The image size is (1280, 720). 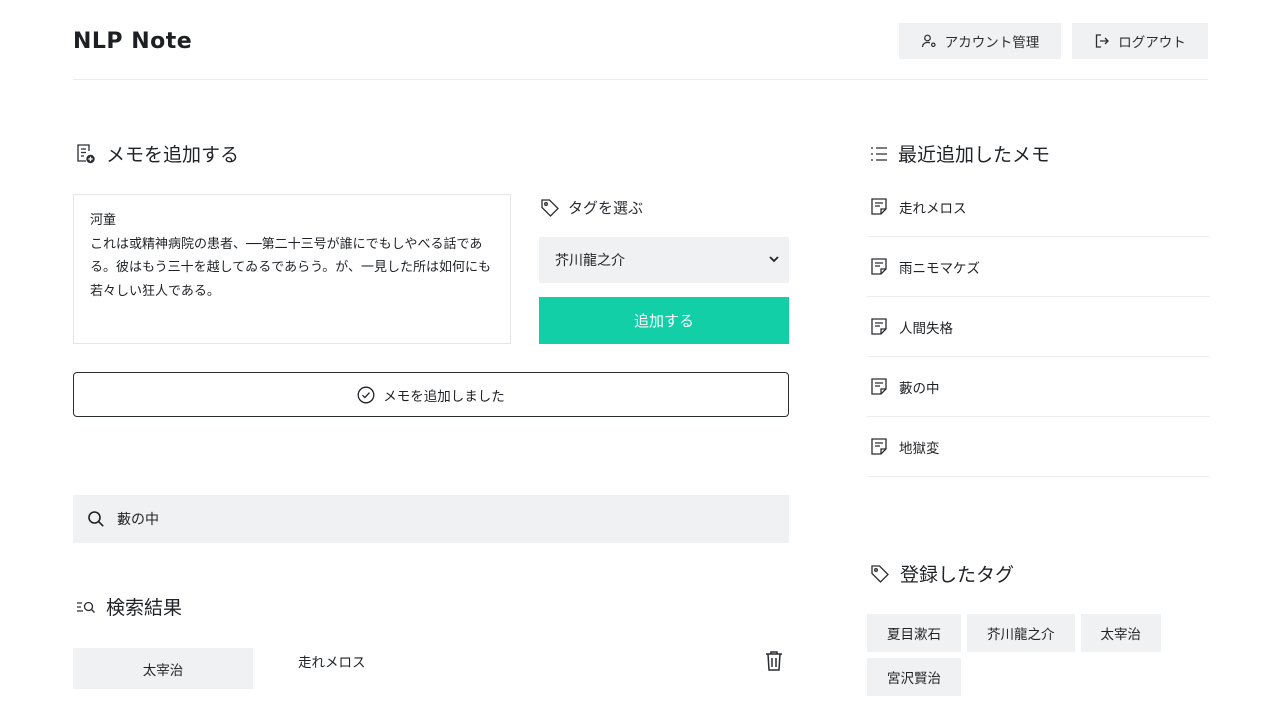 I want to click on recent-memo-title: 人間失格, so click(x=926, y=328).